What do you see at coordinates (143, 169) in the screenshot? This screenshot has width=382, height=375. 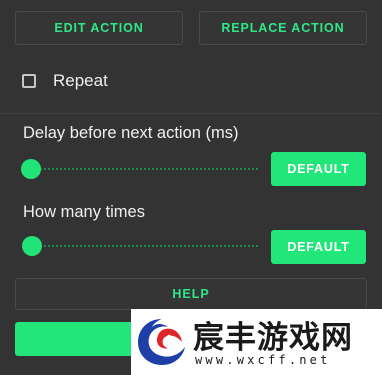 I see `delay-slider-track` at bounding box center [143, 169].